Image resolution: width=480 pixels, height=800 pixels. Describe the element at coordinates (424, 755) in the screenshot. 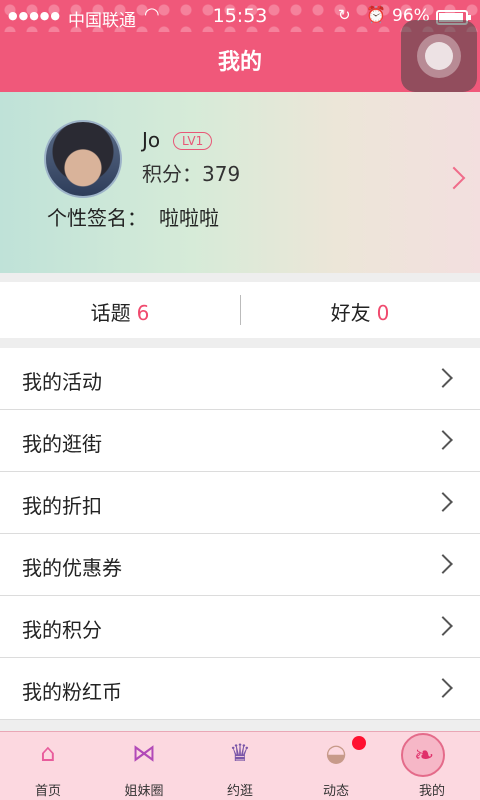

I see `heel-icon: ❧` at that location.